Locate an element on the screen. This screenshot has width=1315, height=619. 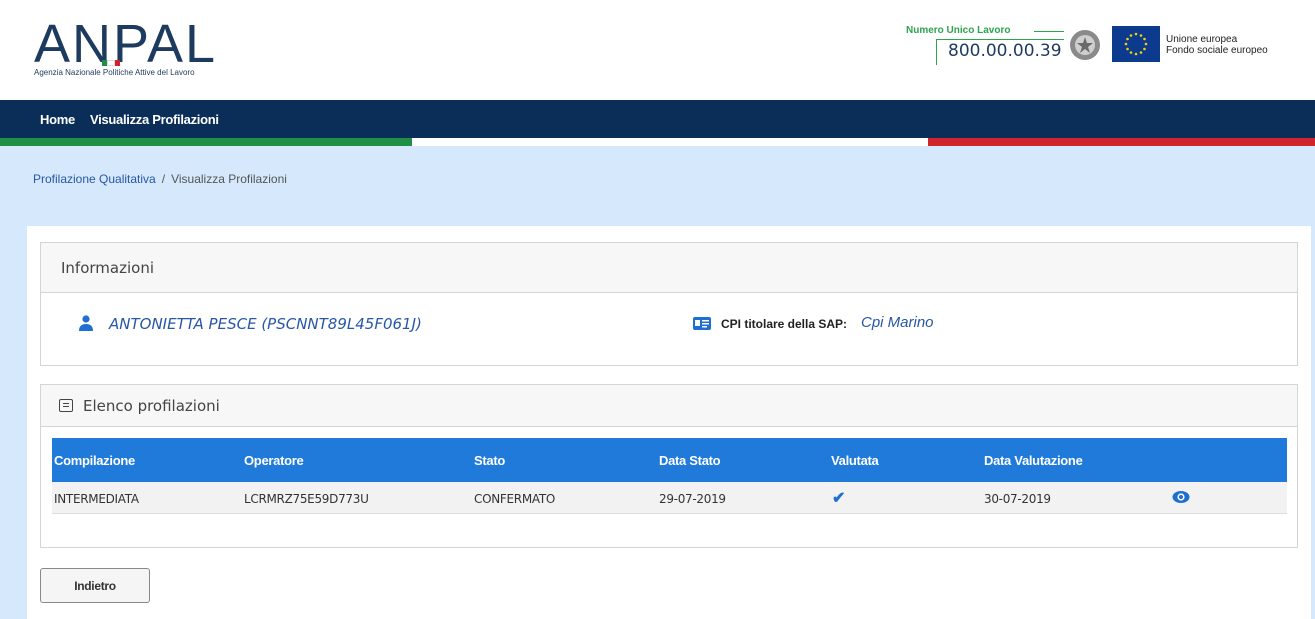
column-header-operatore: Operatore is located at coordinates (274, 460).